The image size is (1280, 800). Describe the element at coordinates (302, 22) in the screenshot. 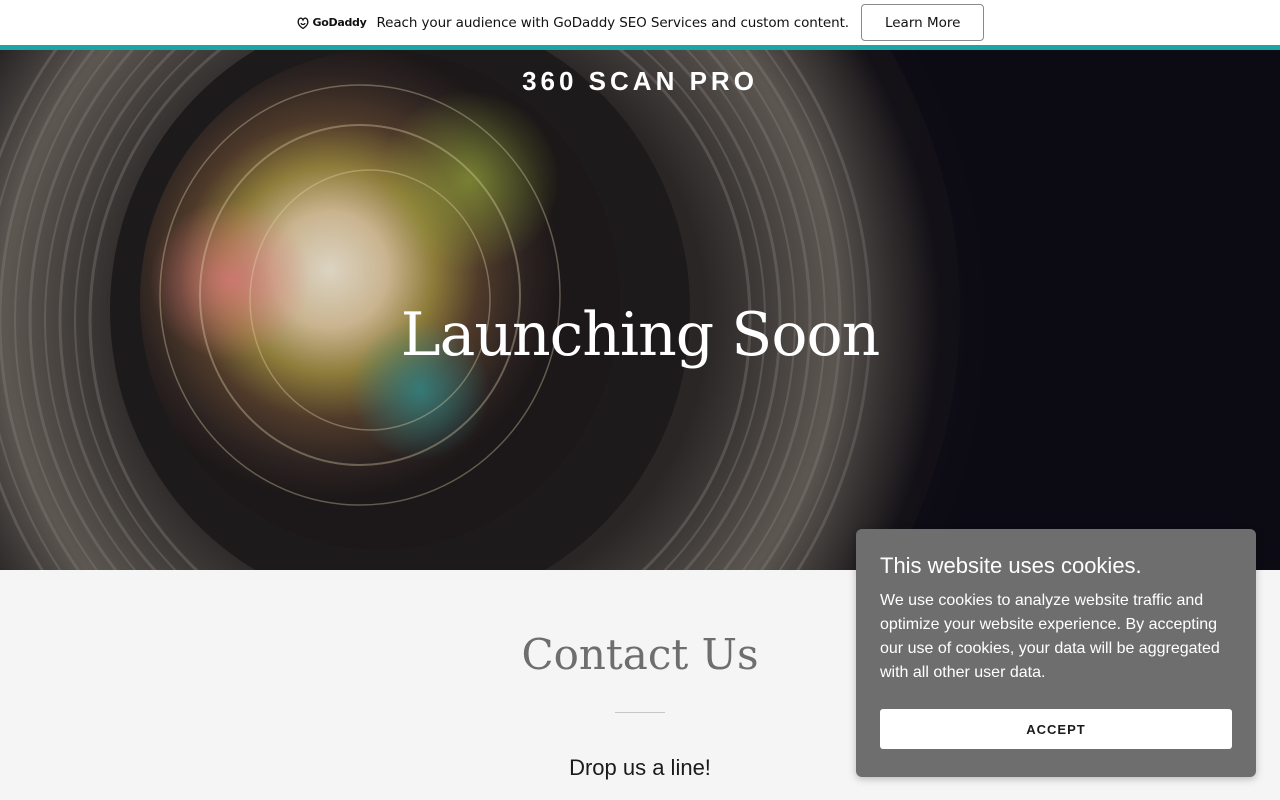

I see `godaddy-logo-icon` at that location.